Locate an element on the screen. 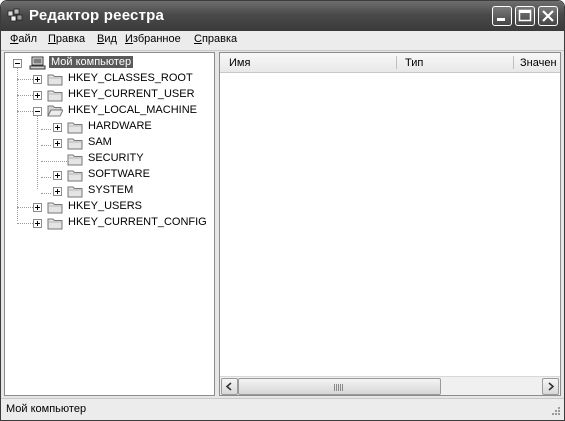 The image size is (565, 421). tree-label-my-computer: Мой компьютер is located at coordinates (91, 62).